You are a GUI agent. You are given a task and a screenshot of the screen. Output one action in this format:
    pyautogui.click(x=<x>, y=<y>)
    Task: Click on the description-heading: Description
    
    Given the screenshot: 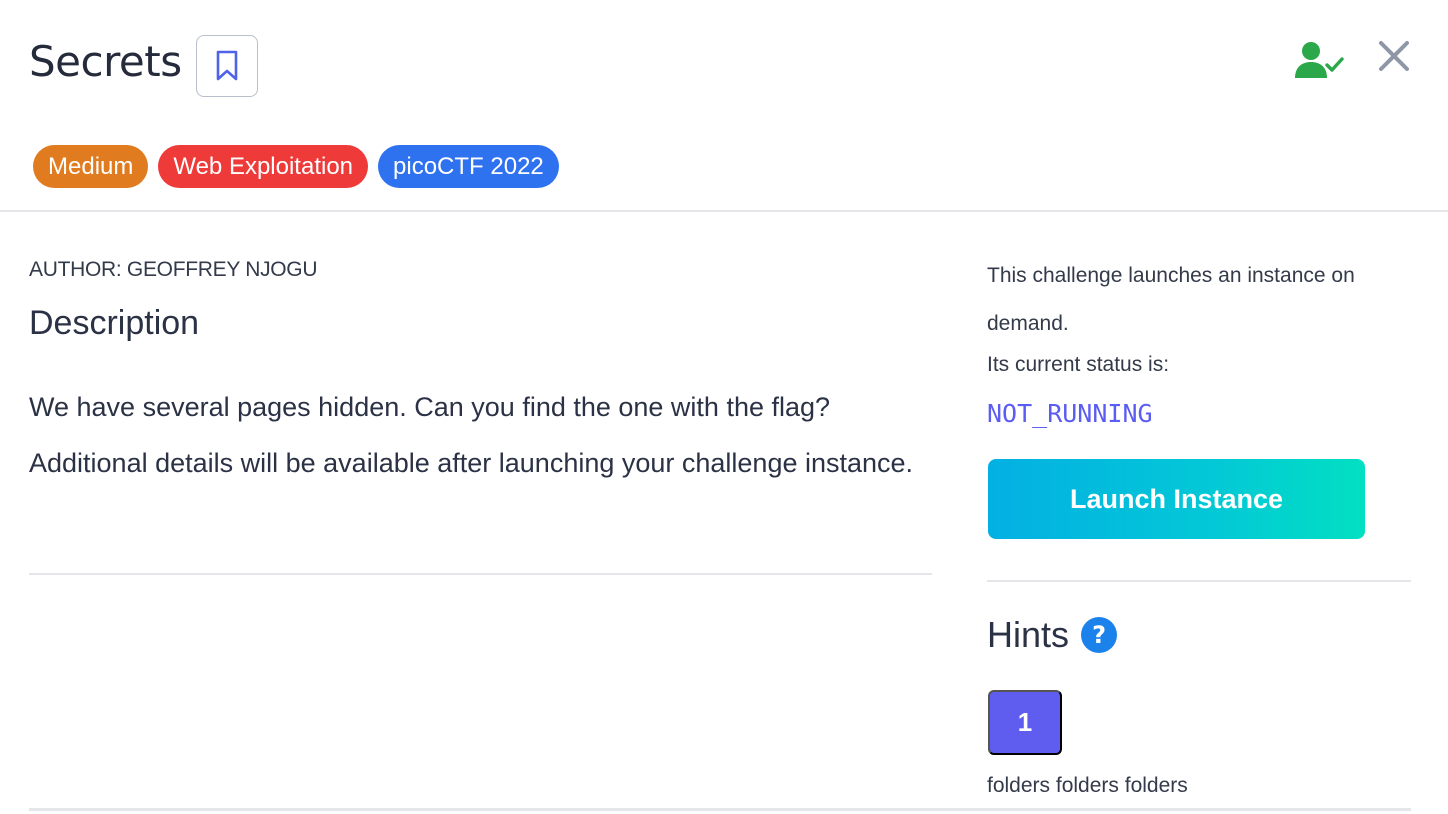 What is the action you would take?
    pyautogui.click(x=114, y=323)
    